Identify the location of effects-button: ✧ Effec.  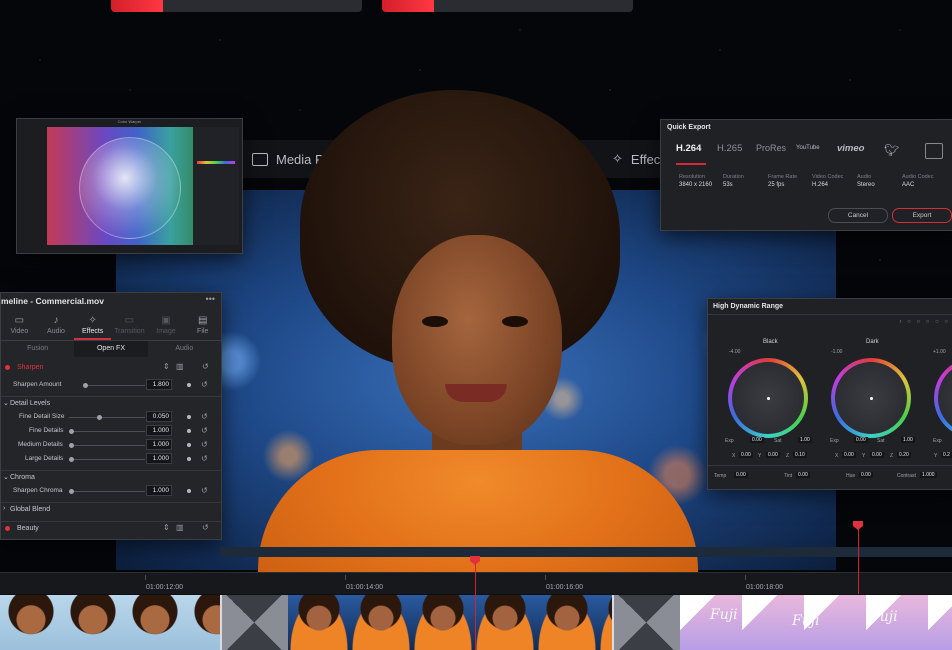
(636, 159).